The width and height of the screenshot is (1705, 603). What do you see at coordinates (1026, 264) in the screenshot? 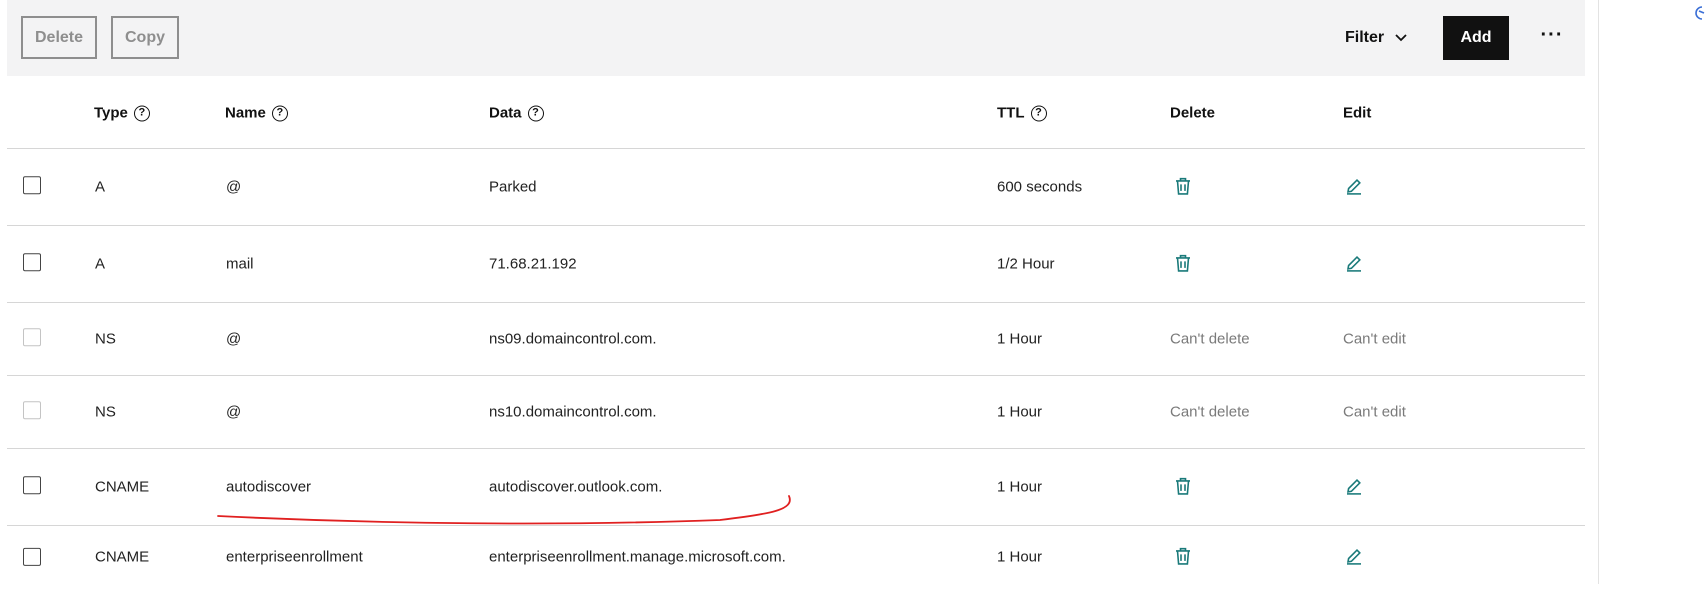
I see `cell-ttl: 1/2 Hour` at bounding box center [1026, 264].